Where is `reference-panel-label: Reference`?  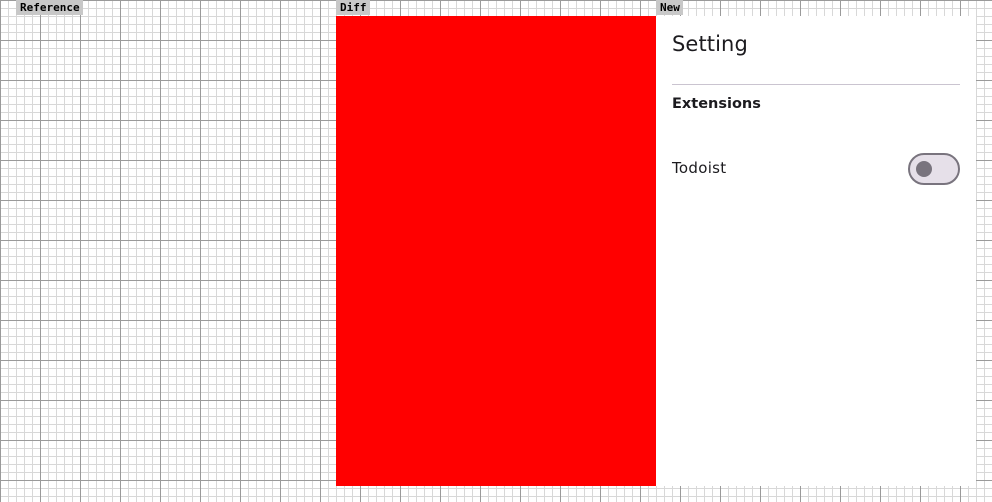 reference-panel-label: Reference is located at coordinates (49, 7).